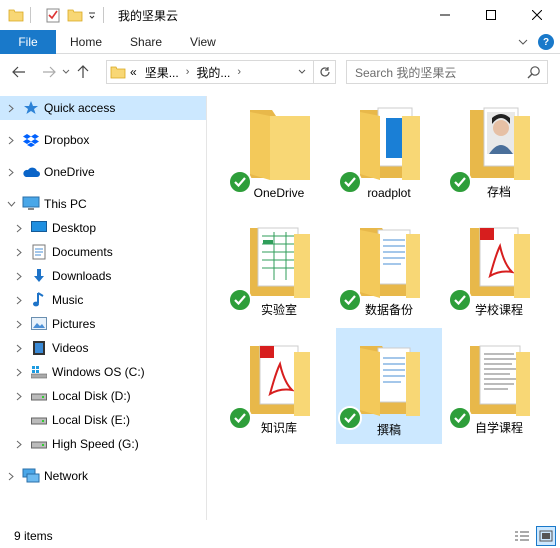 The image size is (560, 548). Describe the element at coordinates (280, 15) in the screenshot. I see `title-bar: 我的坚果云` at that location.